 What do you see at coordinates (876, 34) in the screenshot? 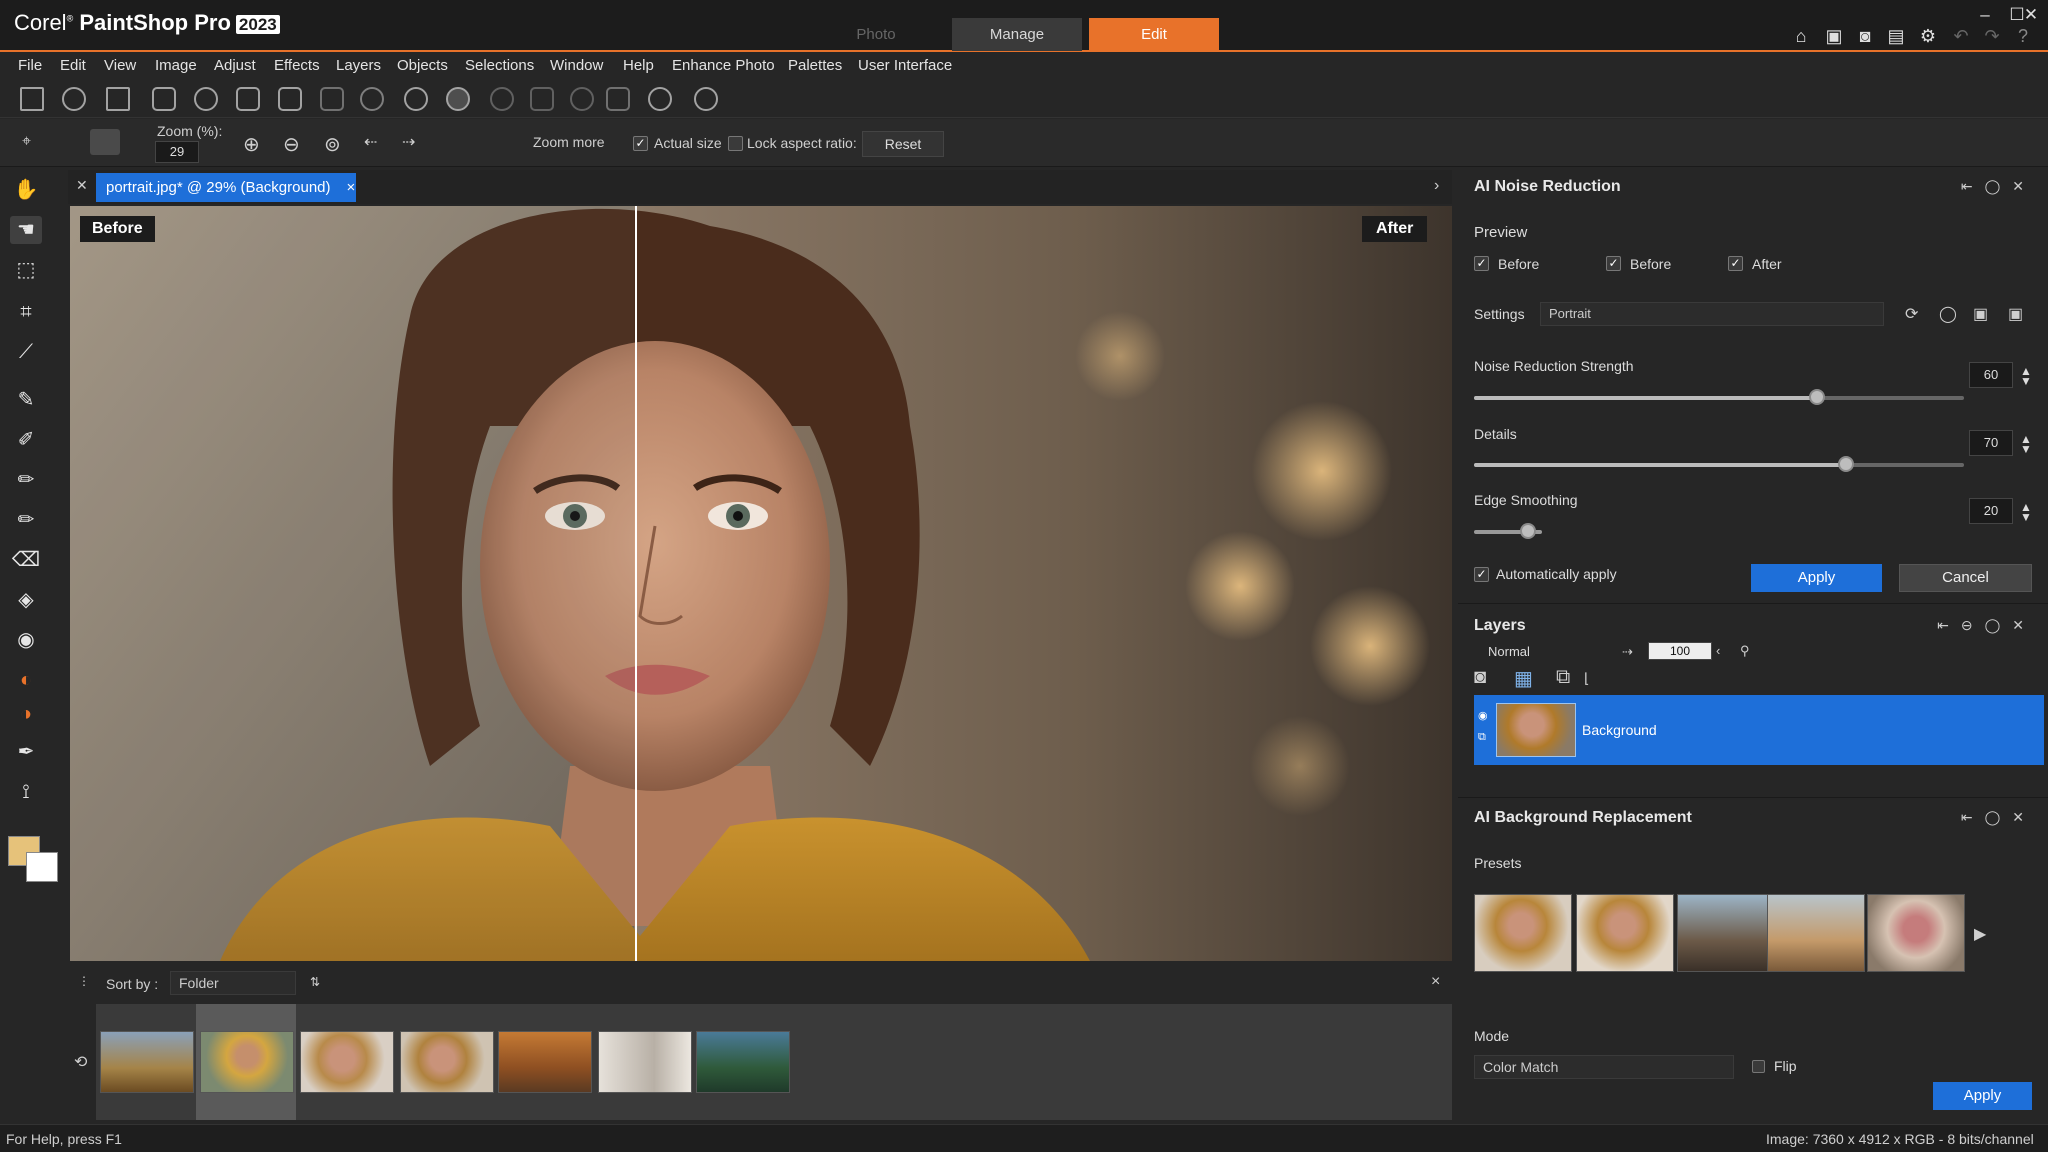
I see `tab-photo: Photo` at bounding box center [876, 34].